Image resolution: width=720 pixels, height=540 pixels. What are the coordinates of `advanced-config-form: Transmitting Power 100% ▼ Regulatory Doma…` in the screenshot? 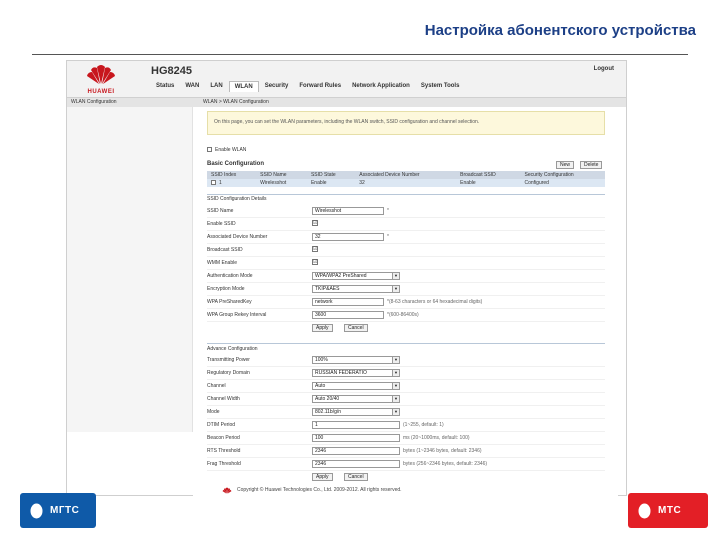 It's located at (406, 419).